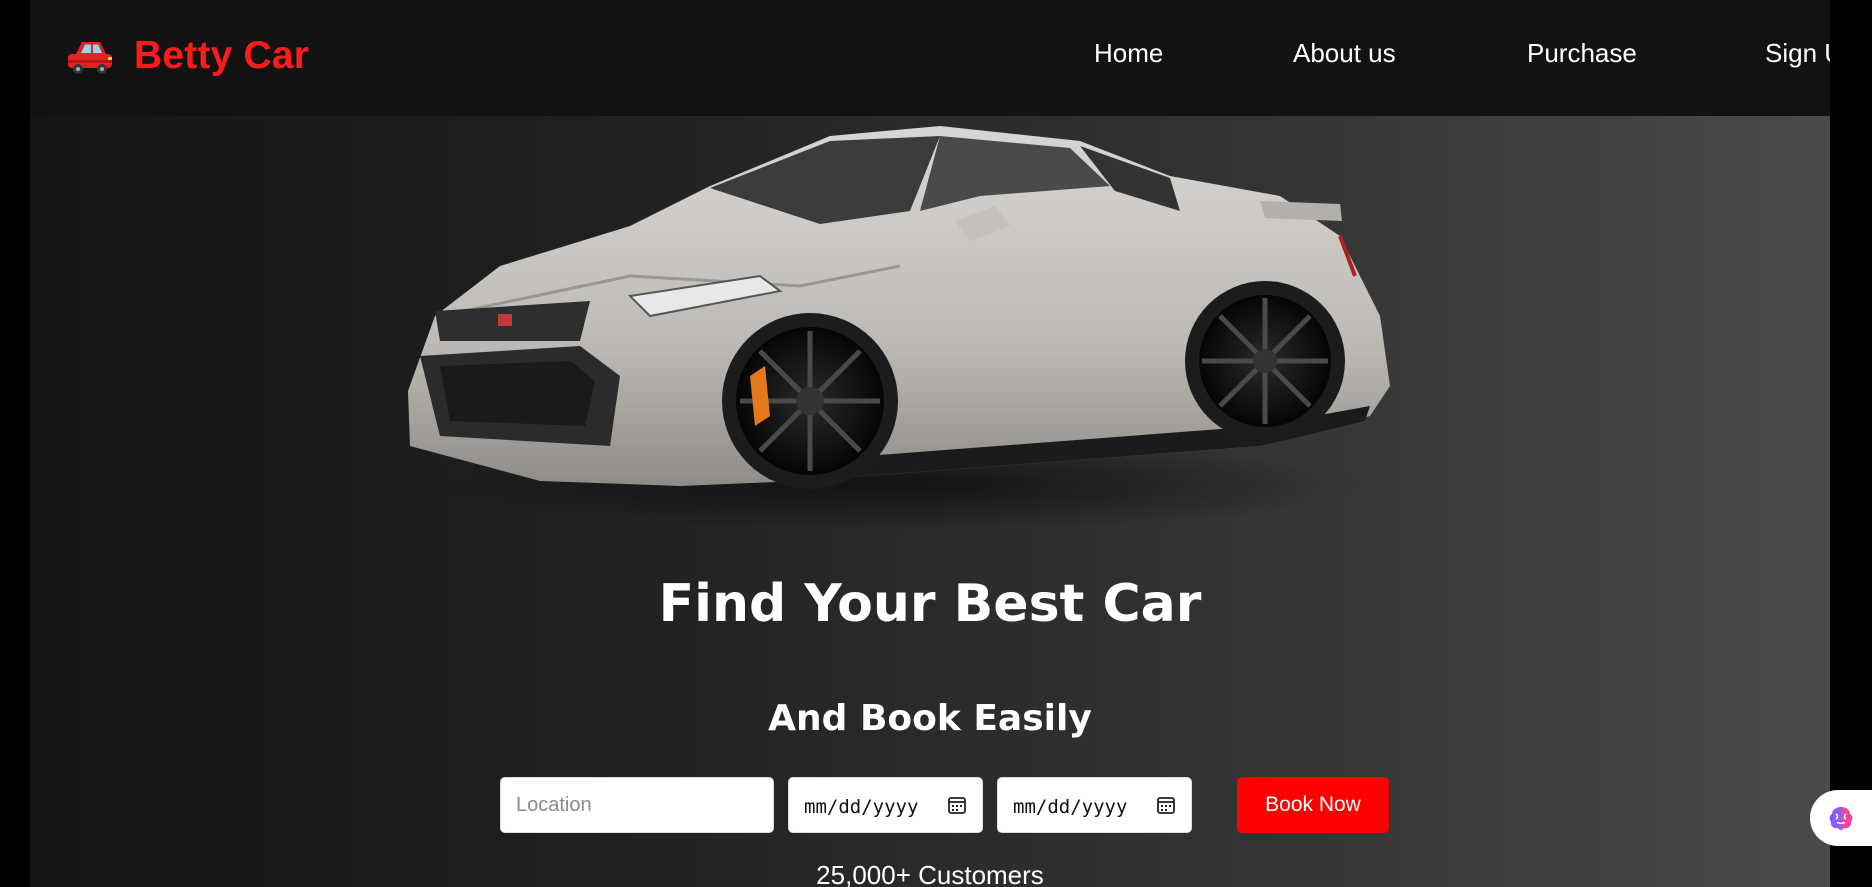 Image resolution: width=1872 pixels, height=887 pixels. I want to click on pickup-date-placeholder: mm/dd/yyyy, so click(861, 807).